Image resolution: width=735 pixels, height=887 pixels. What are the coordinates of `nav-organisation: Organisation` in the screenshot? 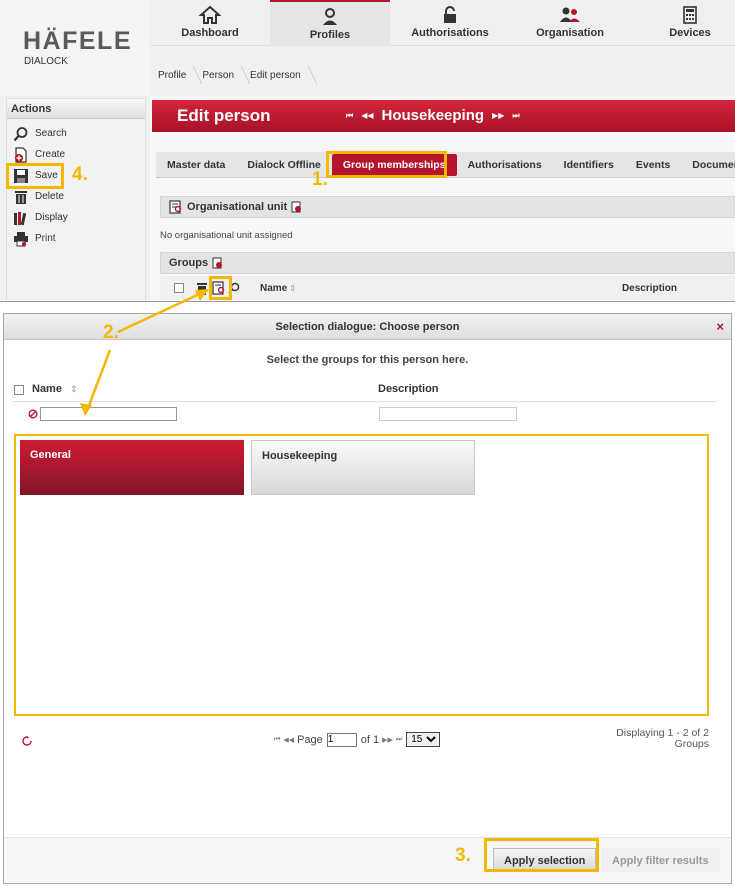 It's located at (570, 23).